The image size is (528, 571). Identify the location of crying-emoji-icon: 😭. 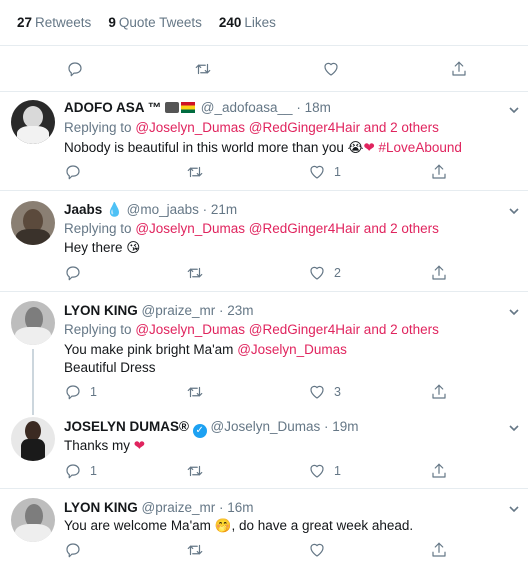
(355, 147).